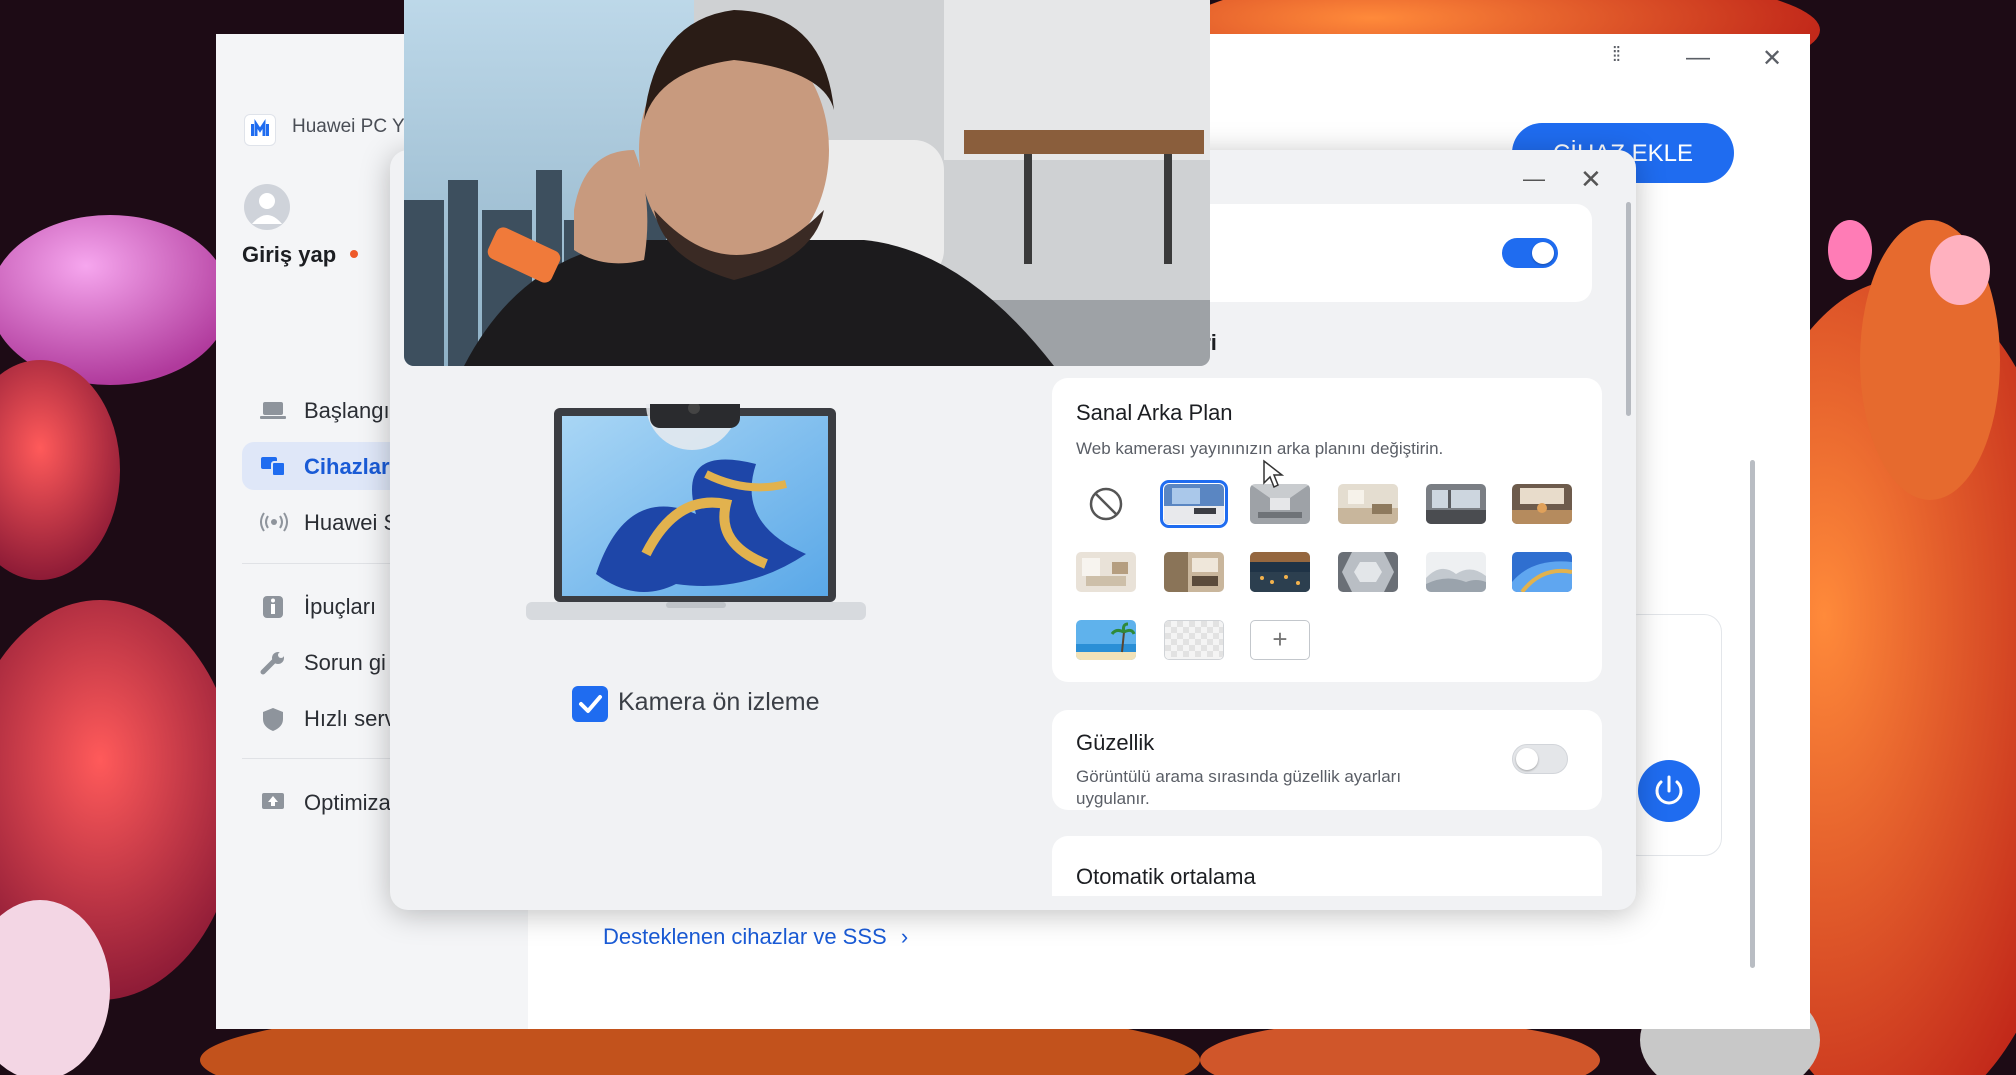 Image resolution: width=2016 pixels, height=1075 pixels. Describe the element at coordinates (260, 130) in the screenshot. I see `huawei-logo-icon` at that location.